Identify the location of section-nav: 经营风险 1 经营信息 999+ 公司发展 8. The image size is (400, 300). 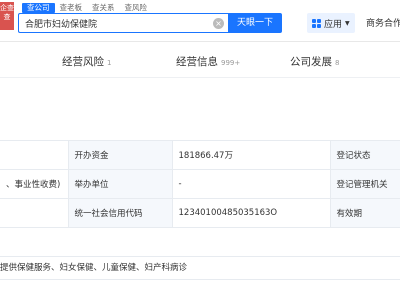
(200, 60).